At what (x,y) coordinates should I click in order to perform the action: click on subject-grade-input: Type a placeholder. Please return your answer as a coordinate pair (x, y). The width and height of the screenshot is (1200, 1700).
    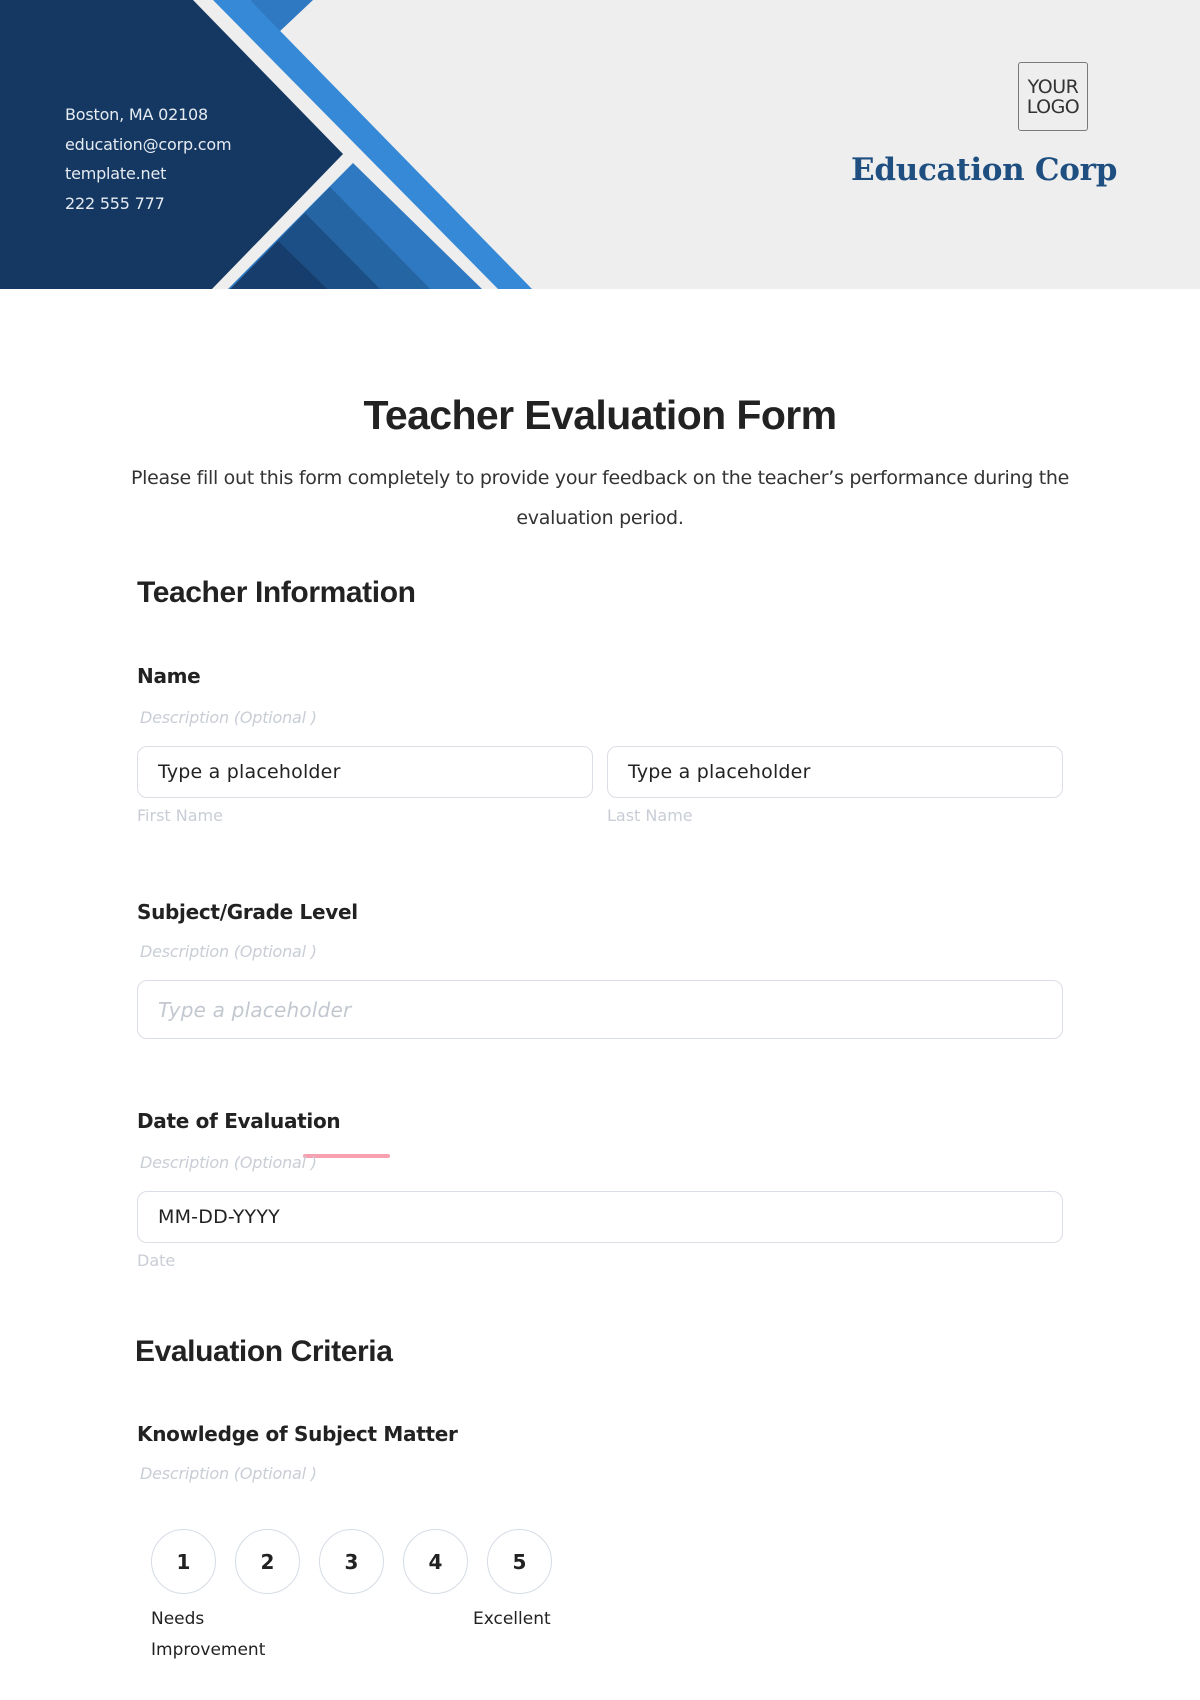
    Looking at the image, I should click on (600, 1009).